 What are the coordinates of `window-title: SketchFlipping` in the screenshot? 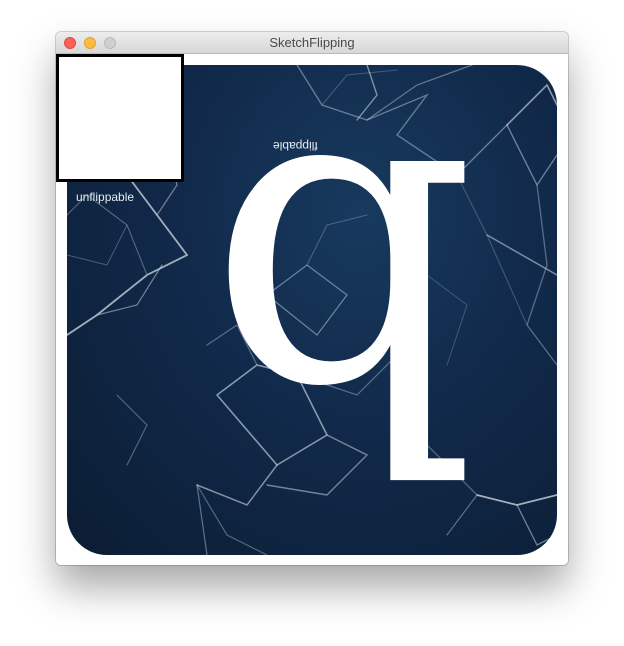 It's located at (312, 42).